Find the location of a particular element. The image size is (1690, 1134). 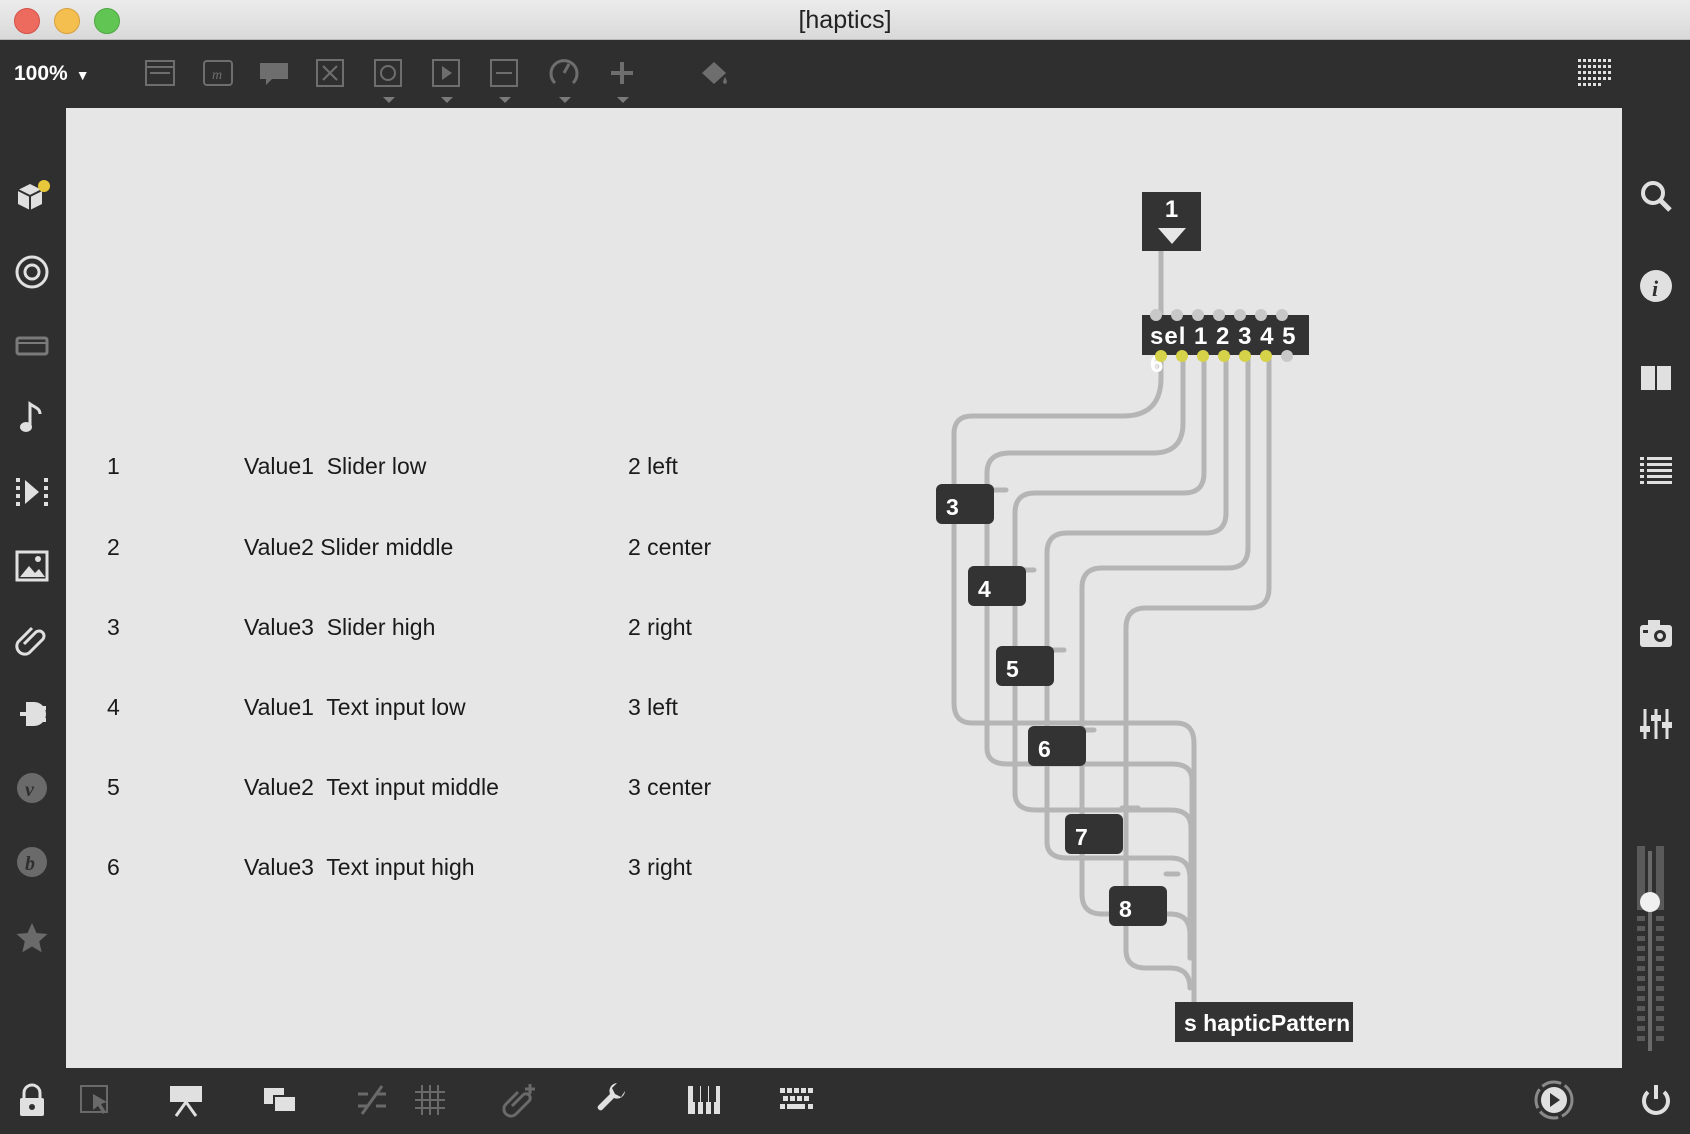

info-icon: i is located at coordinates (1656, 286).